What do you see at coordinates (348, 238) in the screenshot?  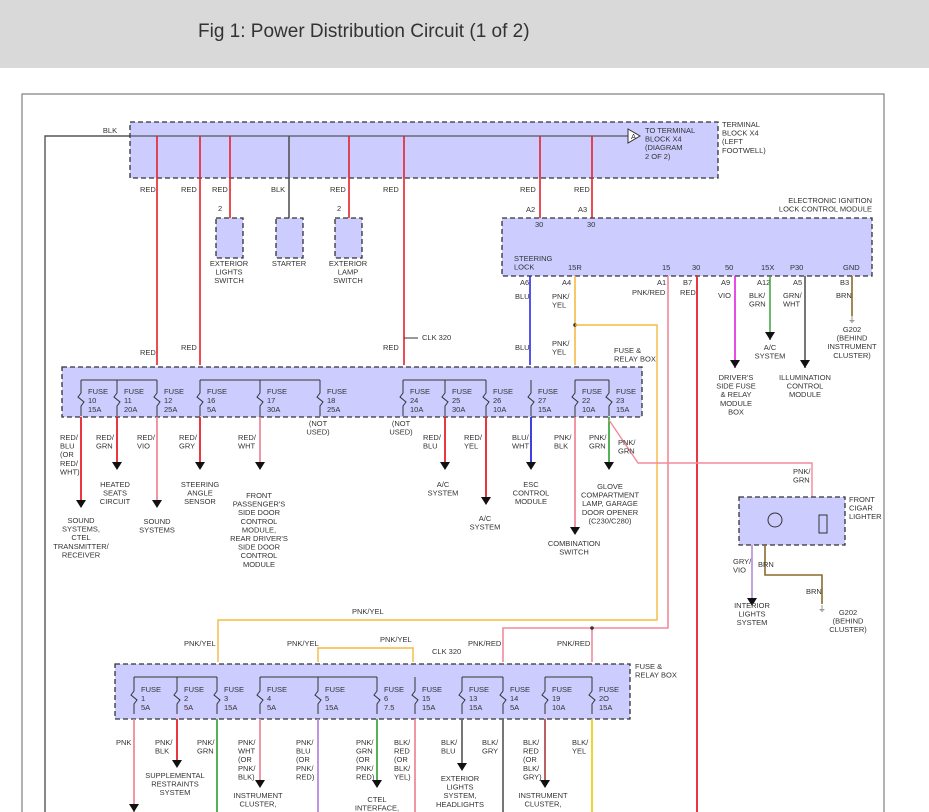 I see `exterior-lamp-switch` at bounding box center [348, 238].